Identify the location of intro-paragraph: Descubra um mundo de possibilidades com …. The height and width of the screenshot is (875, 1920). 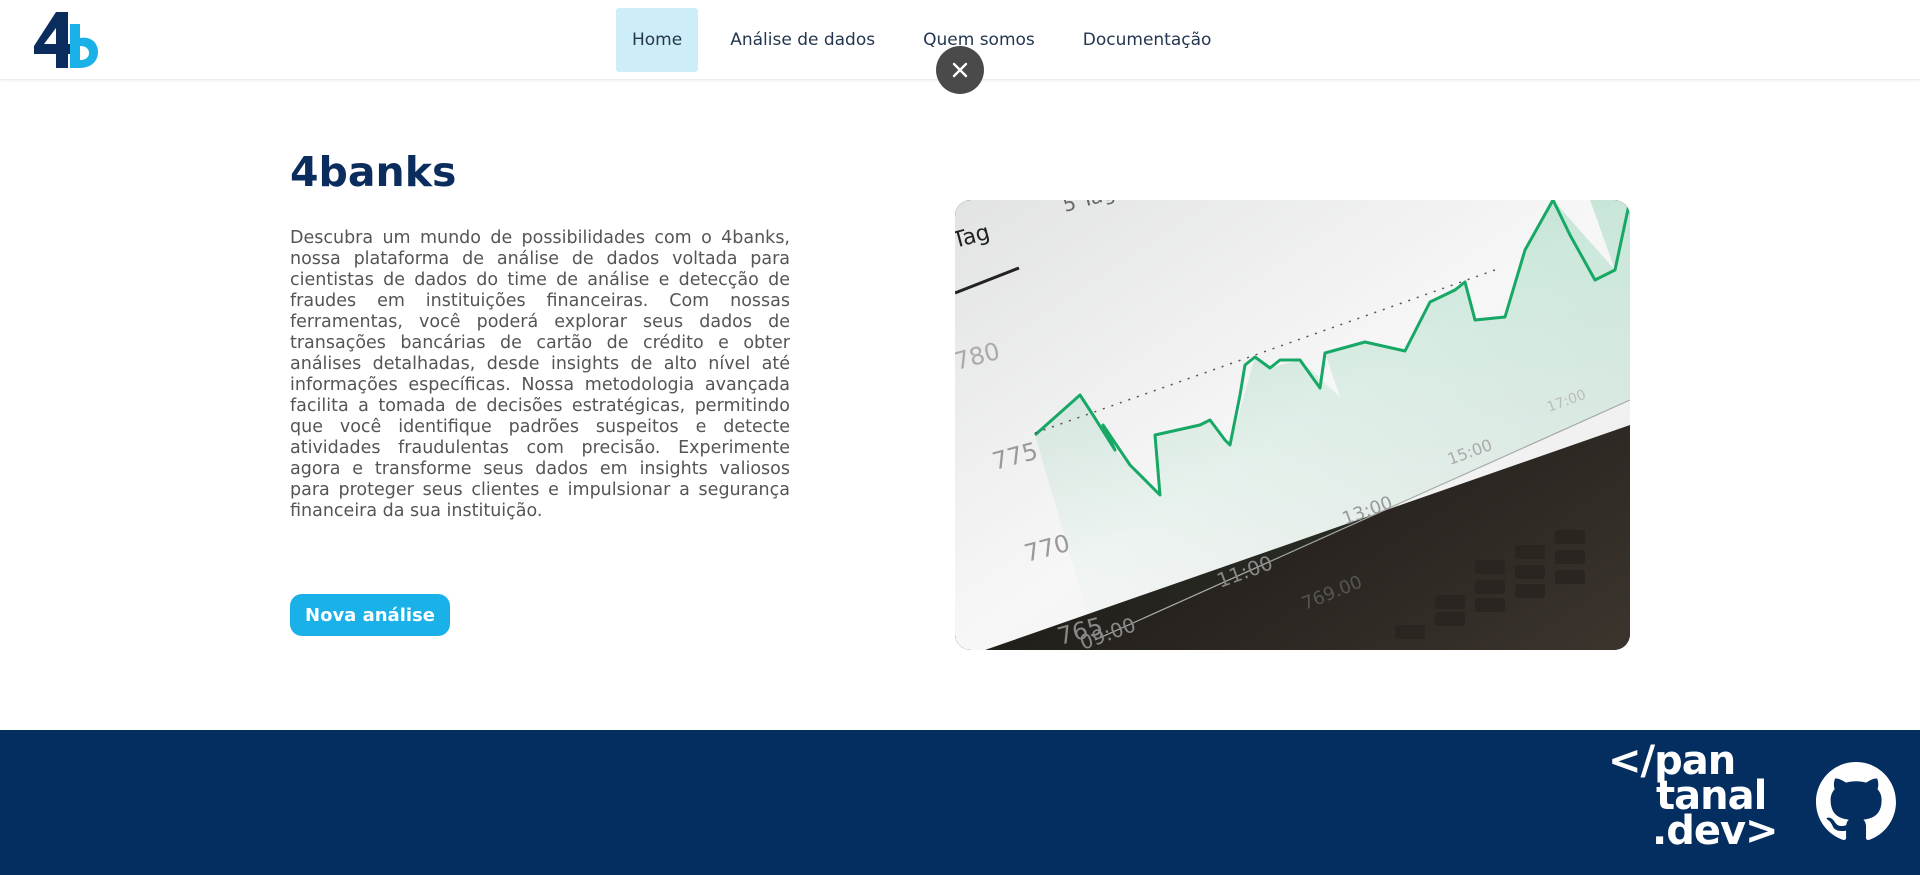
(540, 374).